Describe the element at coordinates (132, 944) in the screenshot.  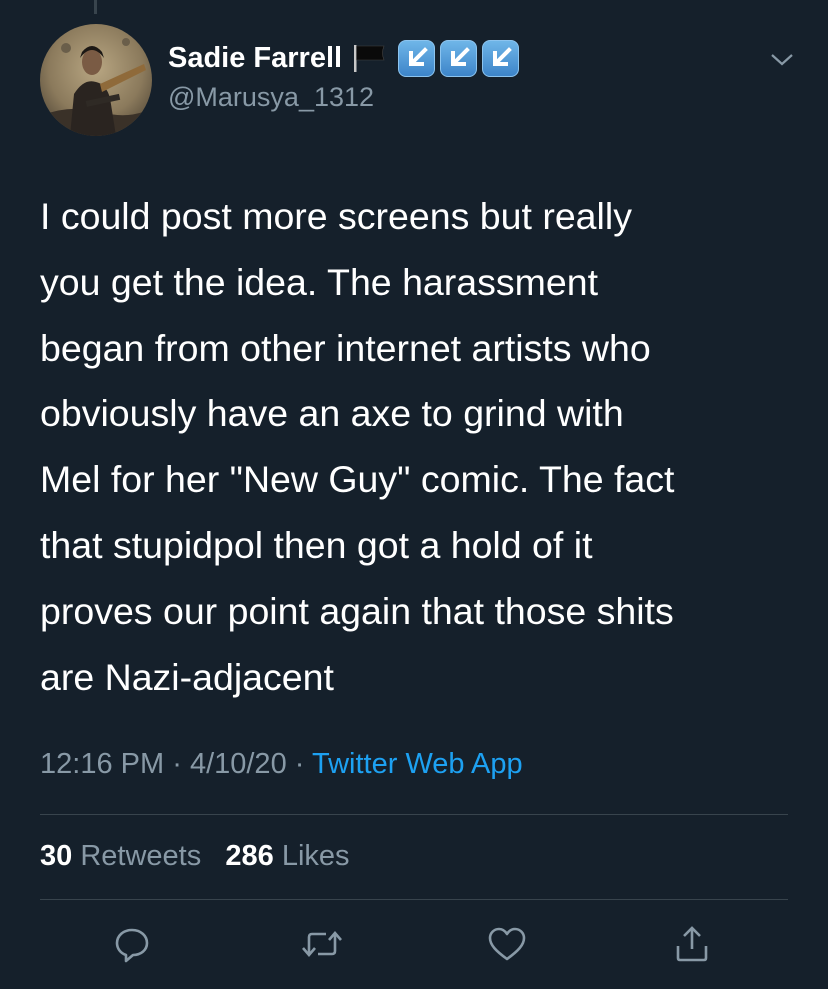
I see `reply-icon` at that location.